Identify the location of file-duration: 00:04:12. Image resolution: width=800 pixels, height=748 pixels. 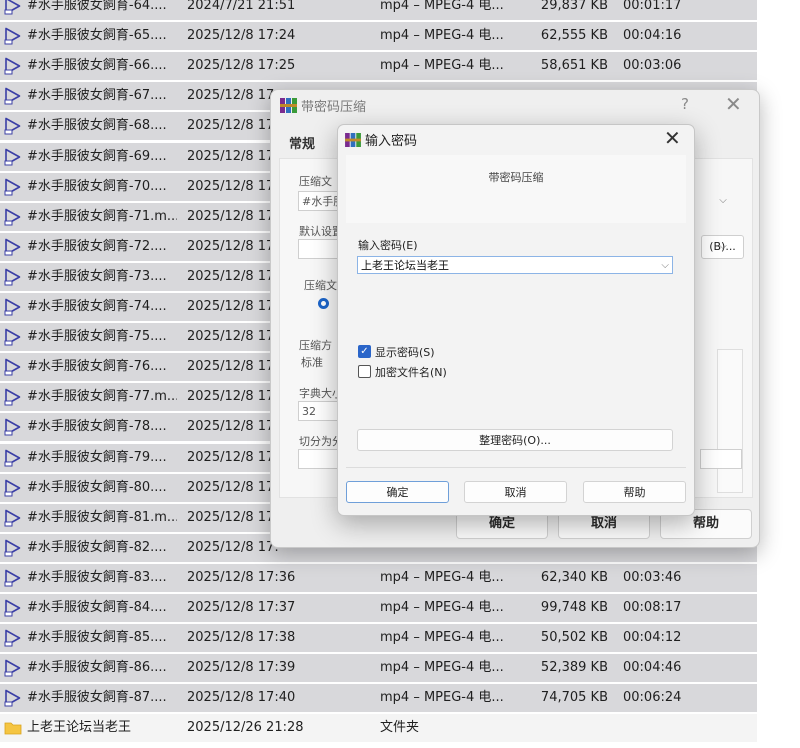
(652, 638).